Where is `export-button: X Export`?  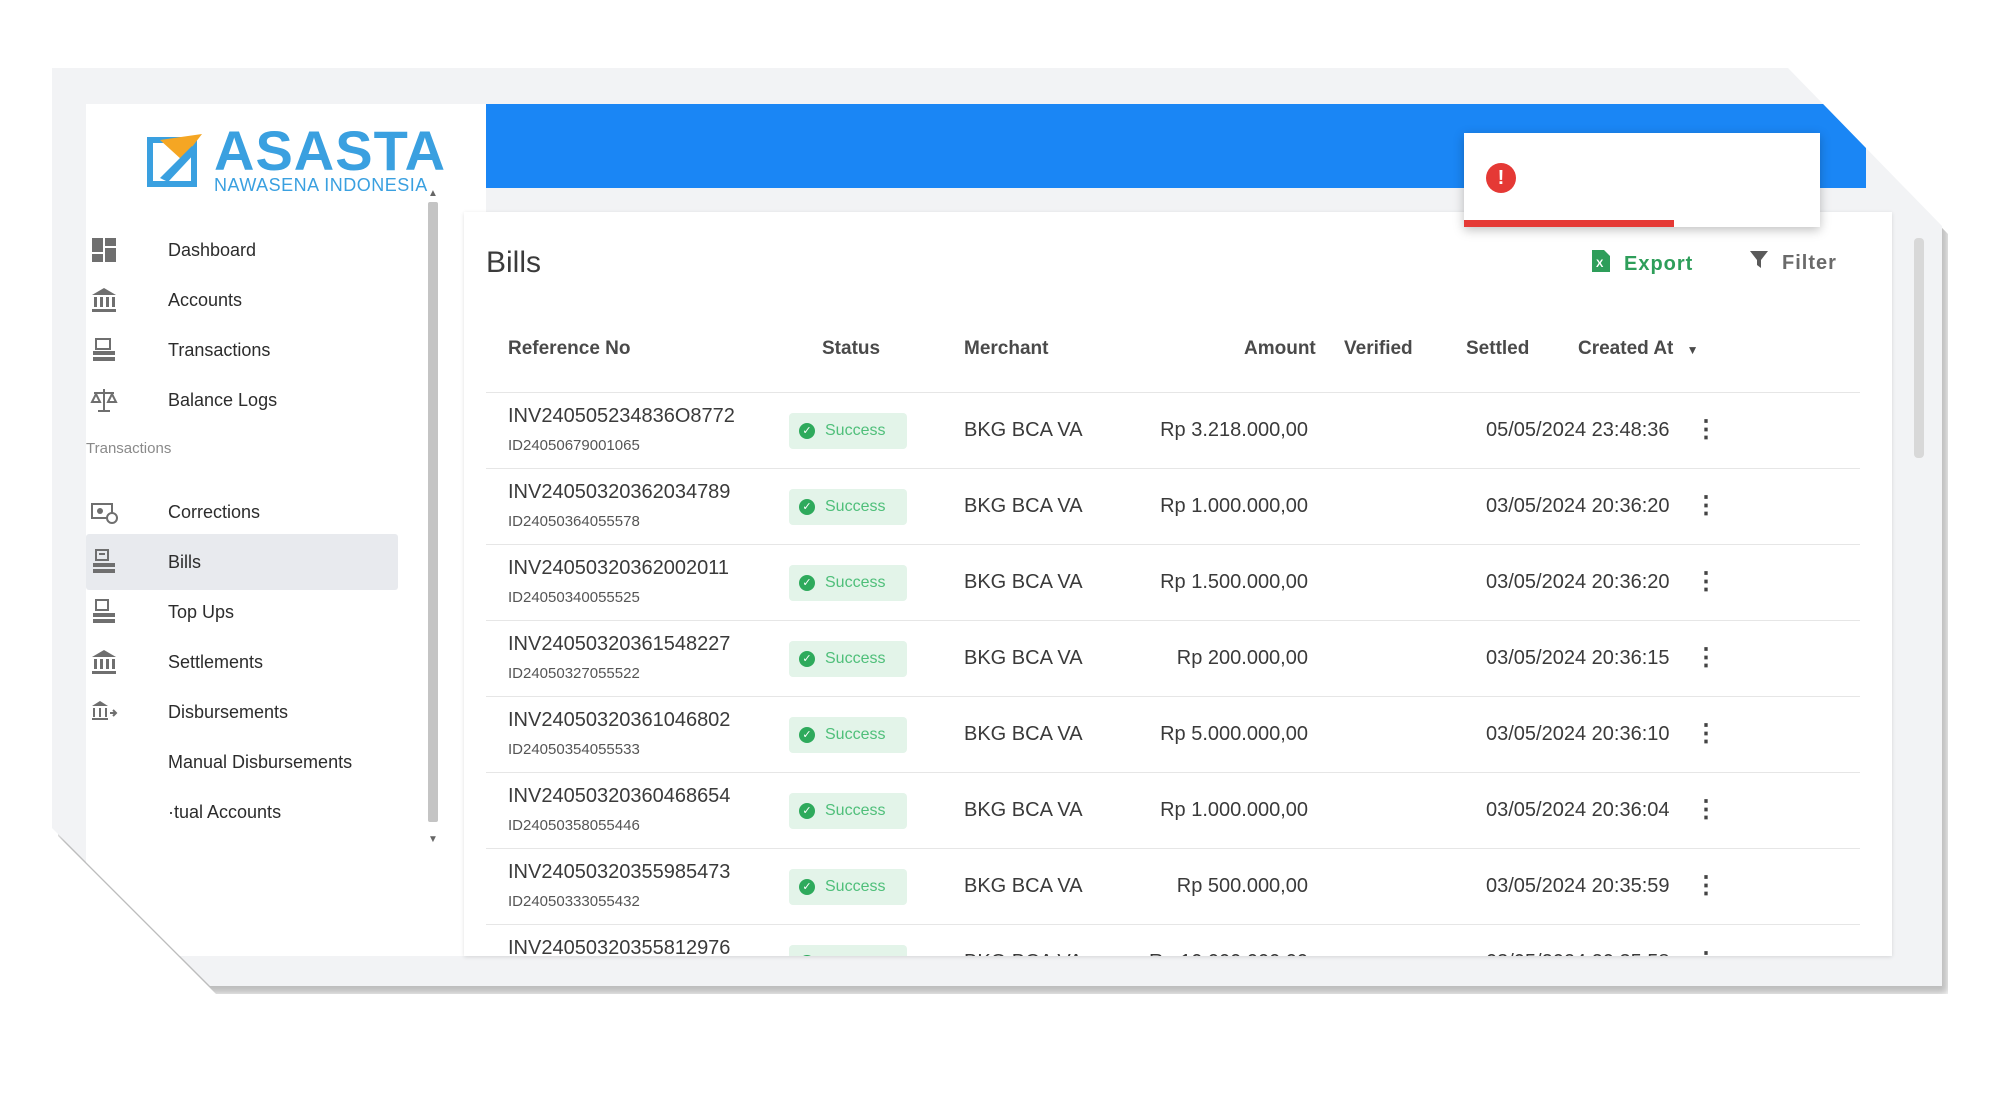 export-button: X Export is located at coordinates (1642, 264).